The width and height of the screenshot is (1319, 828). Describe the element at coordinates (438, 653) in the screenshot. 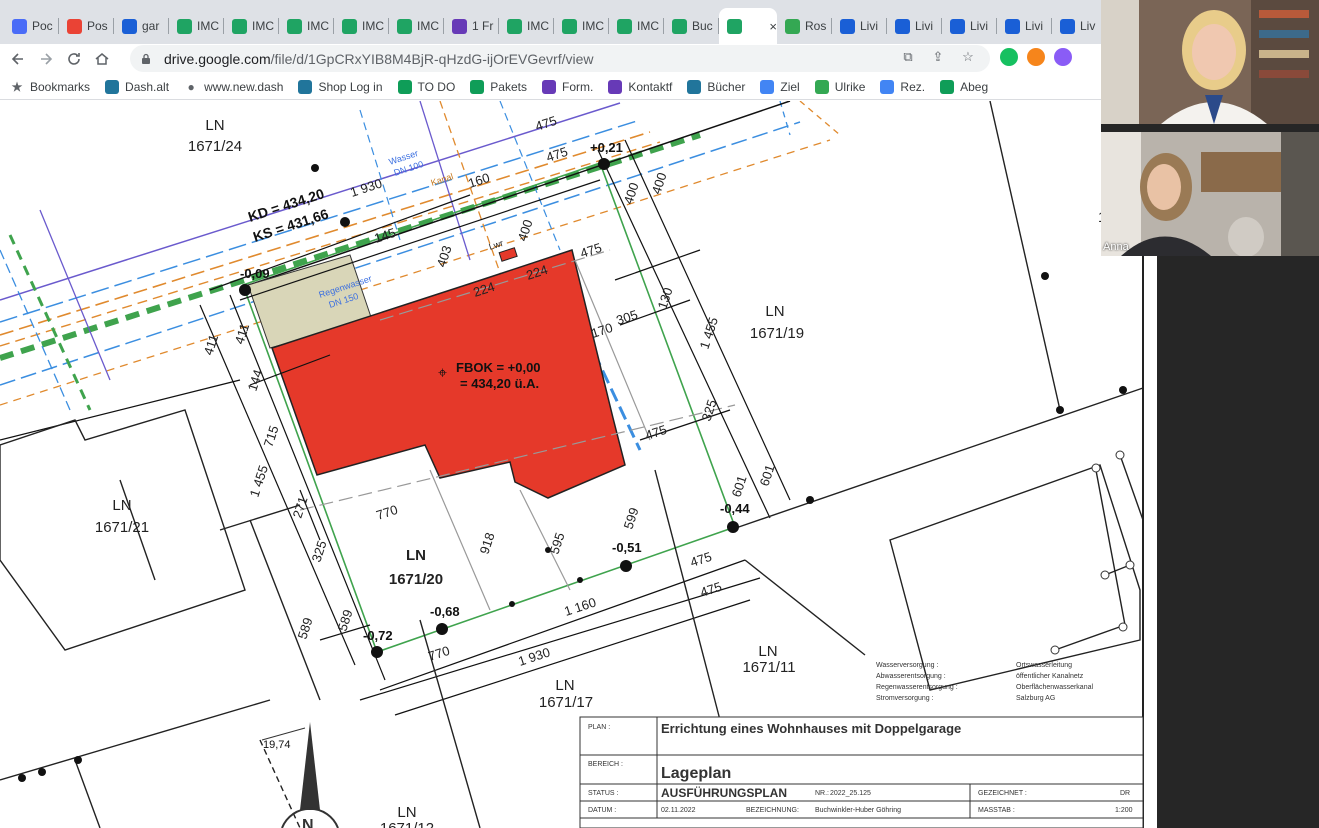

I see `dim-label: 770` at that location.